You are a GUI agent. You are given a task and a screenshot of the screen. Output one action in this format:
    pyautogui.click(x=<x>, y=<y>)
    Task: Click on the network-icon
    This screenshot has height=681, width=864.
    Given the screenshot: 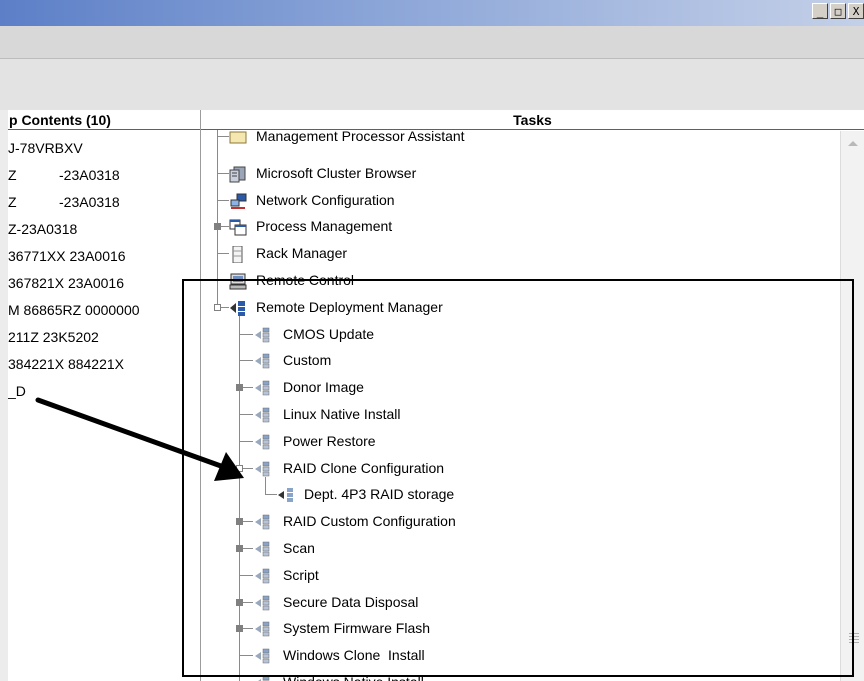 What is the action you would take?
    pyautogui.click(x=238, y=200)
    